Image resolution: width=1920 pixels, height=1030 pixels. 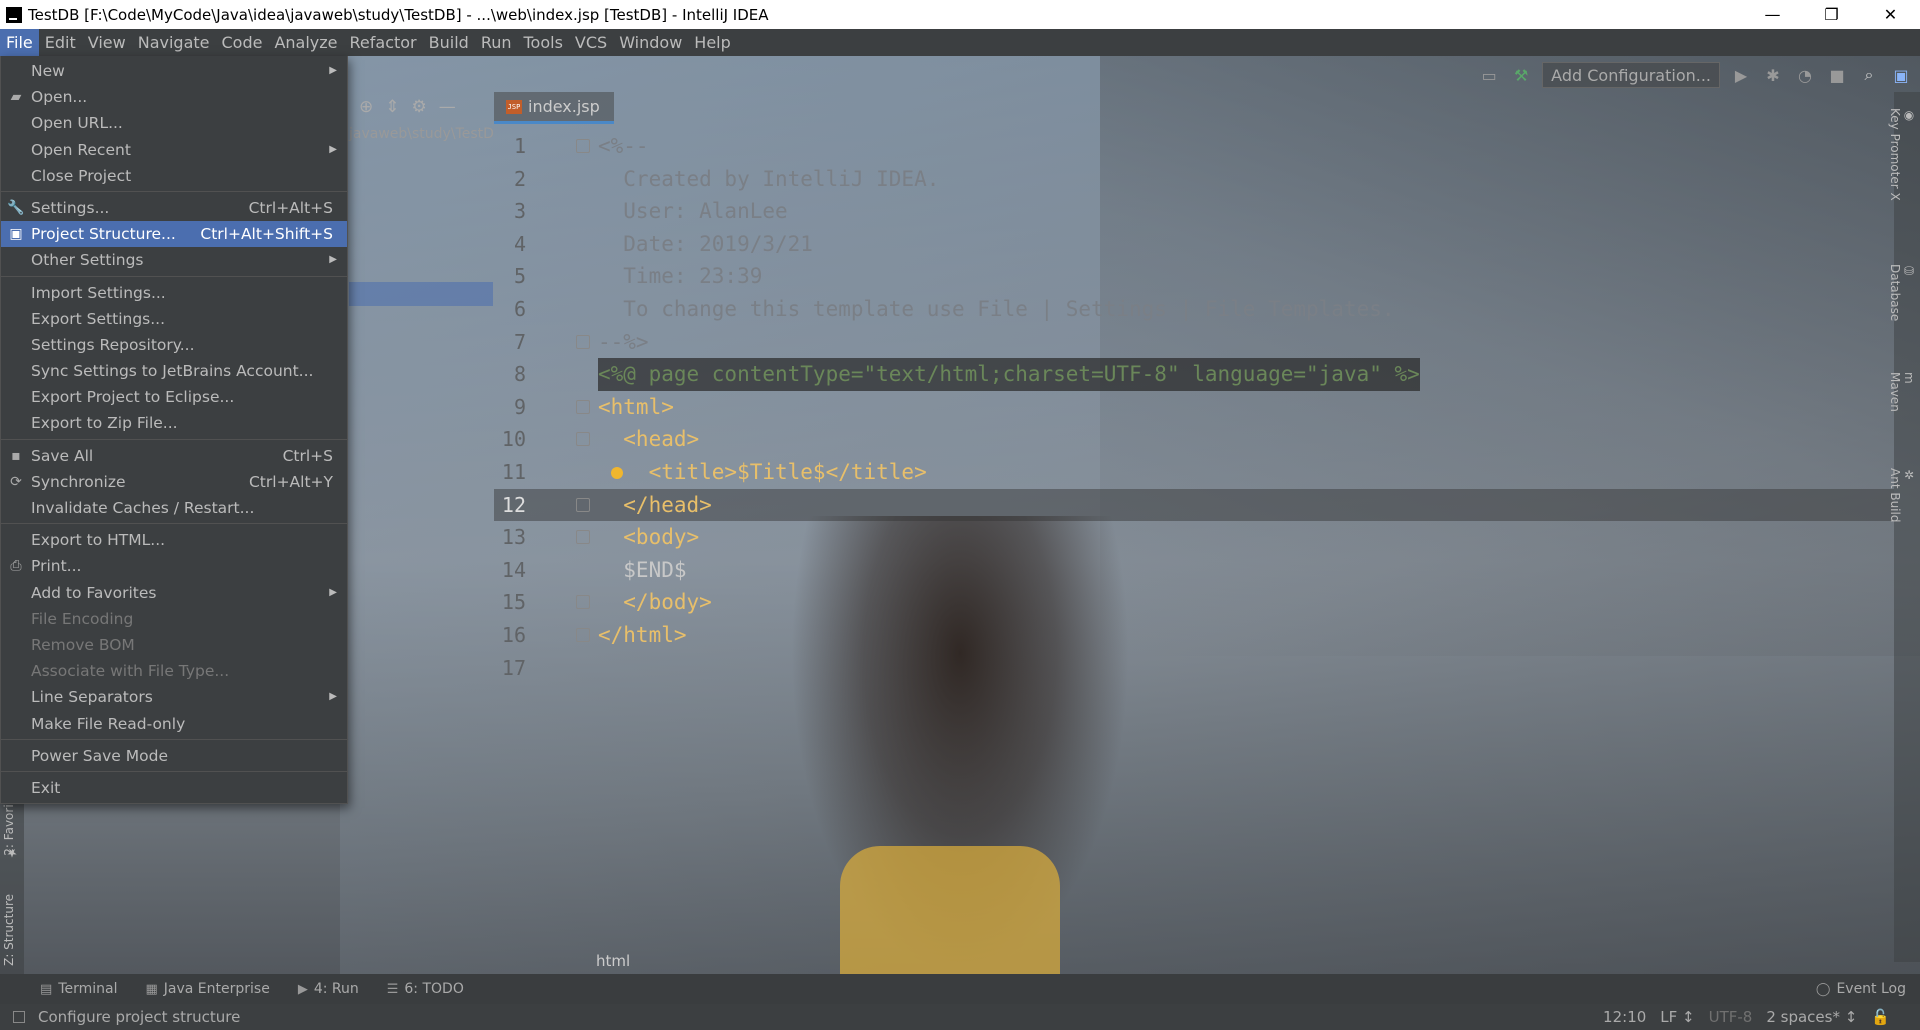 I want to click on menu-item-make-file-read-only: Make File Read-only, so click(x=174, y=724).